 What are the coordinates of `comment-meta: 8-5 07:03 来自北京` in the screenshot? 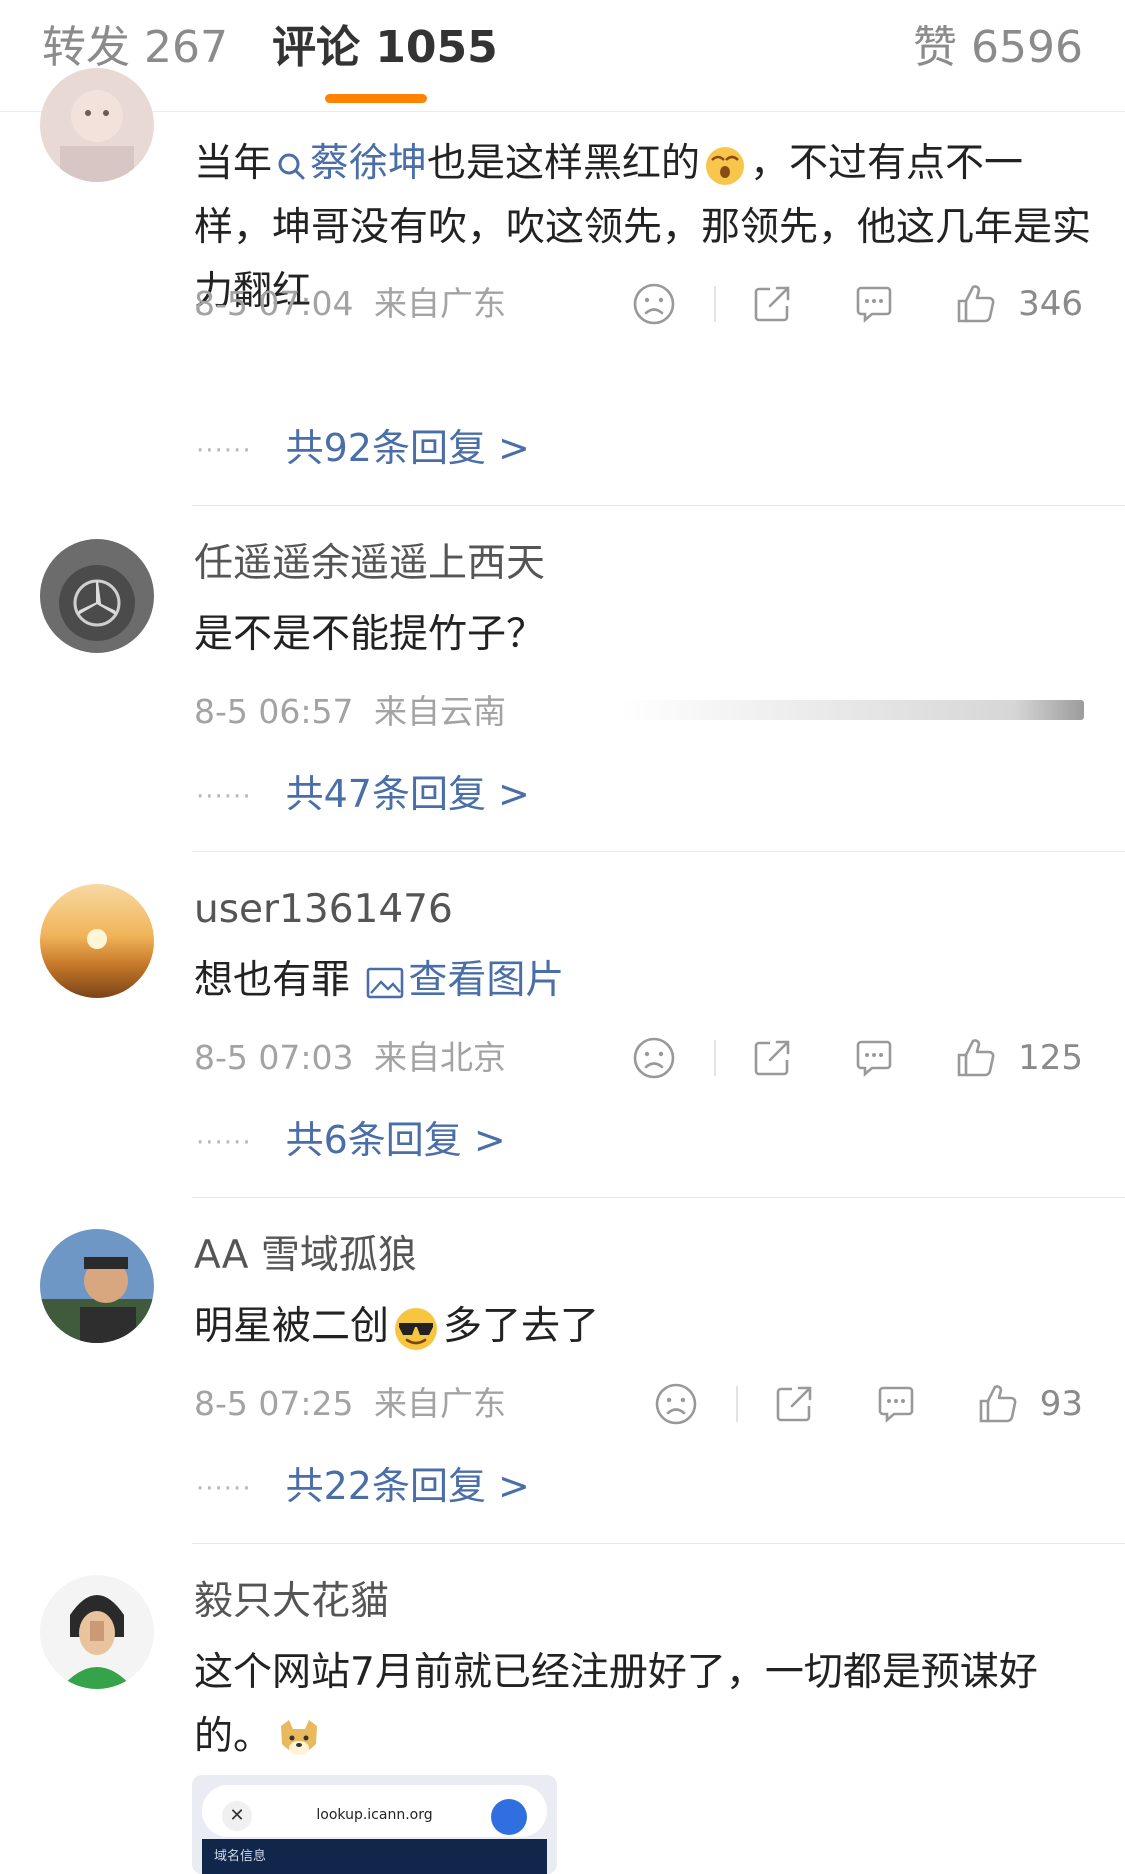 It's located at (350, 1058).